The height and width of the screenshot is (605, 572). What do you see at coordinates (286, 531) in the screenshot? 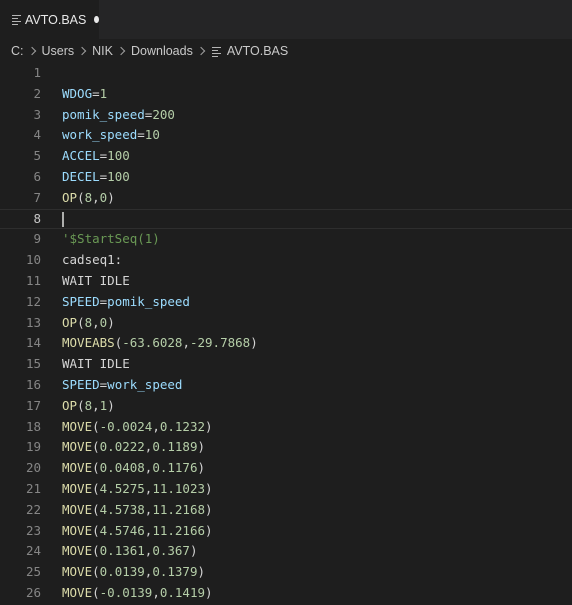
I see `code-line: 23 MOVE(4.5746,11.2166)` at bounding box center [286, 531].